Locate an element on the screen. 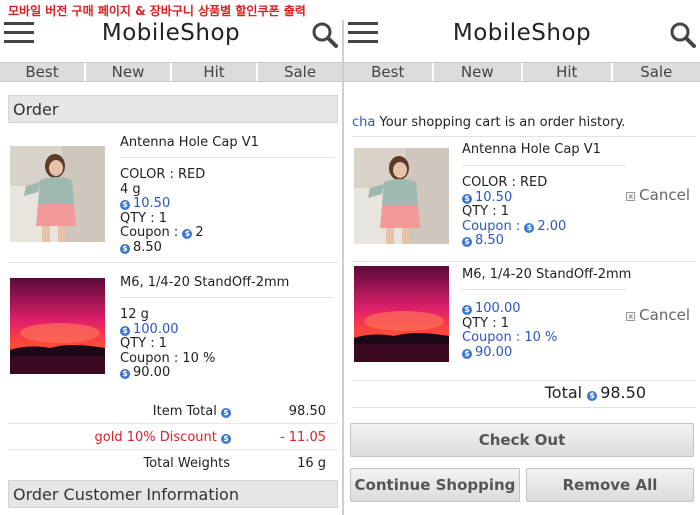  discount-value: - 11.05 is located at coordinates (302, 437).